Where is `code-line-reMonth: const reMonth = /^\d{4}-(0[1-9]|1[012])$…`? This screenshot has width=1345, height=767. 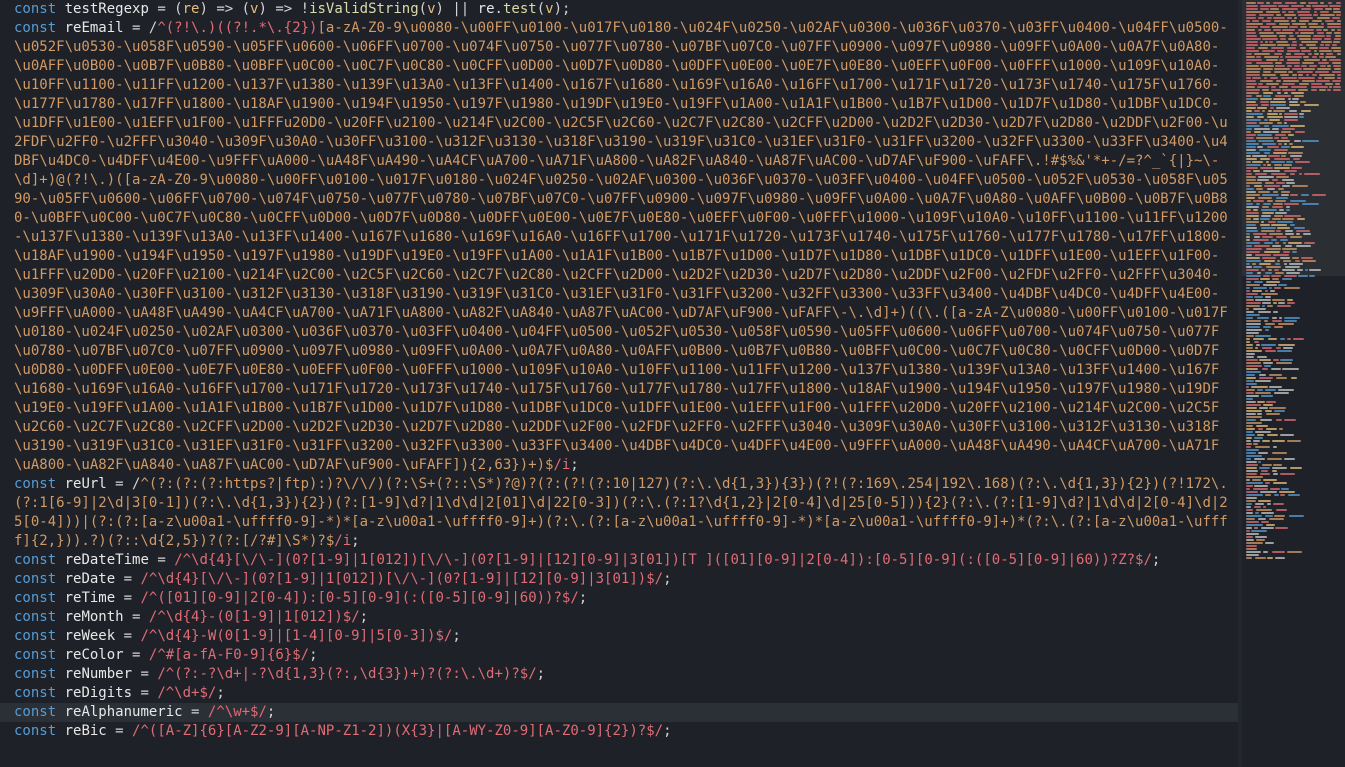
code-line-reMonth: const reMonth = /^\d{4}-(0[1-9]|1[012])$… is located at coordinates (623, 617).